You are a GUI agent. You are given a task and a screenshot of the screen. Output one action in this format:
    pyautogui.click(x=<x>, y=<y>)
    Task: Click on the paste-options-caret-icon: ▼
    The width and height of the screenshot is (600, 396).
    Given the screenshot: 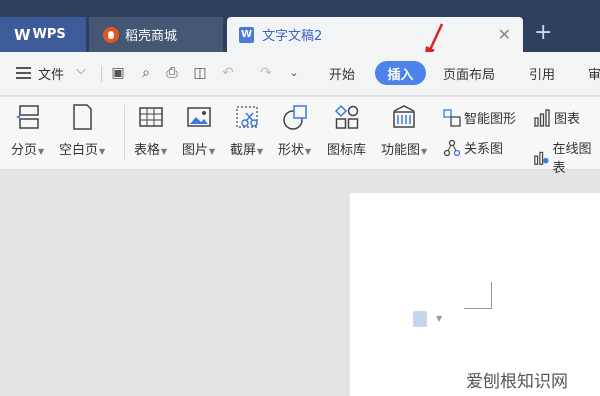 What is the action you would take?
    pyautogui.click(x=439, y=318)
    